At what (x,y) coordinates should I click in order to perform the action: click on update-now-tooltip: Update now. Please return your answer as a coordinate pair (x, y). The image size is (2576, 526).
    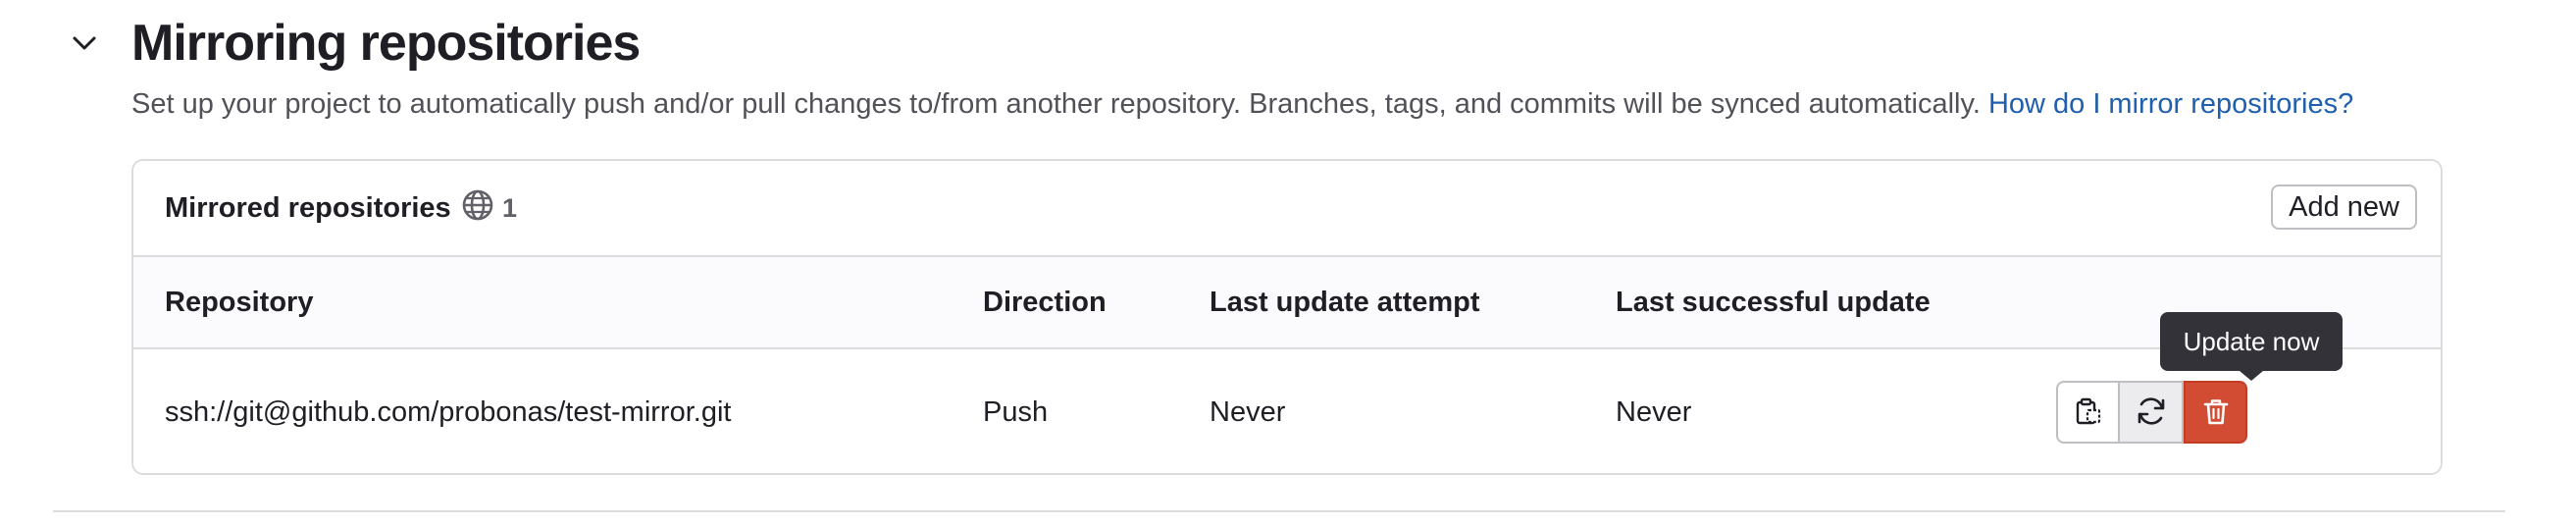
    Looking at the image, I should click on (2251, 341).